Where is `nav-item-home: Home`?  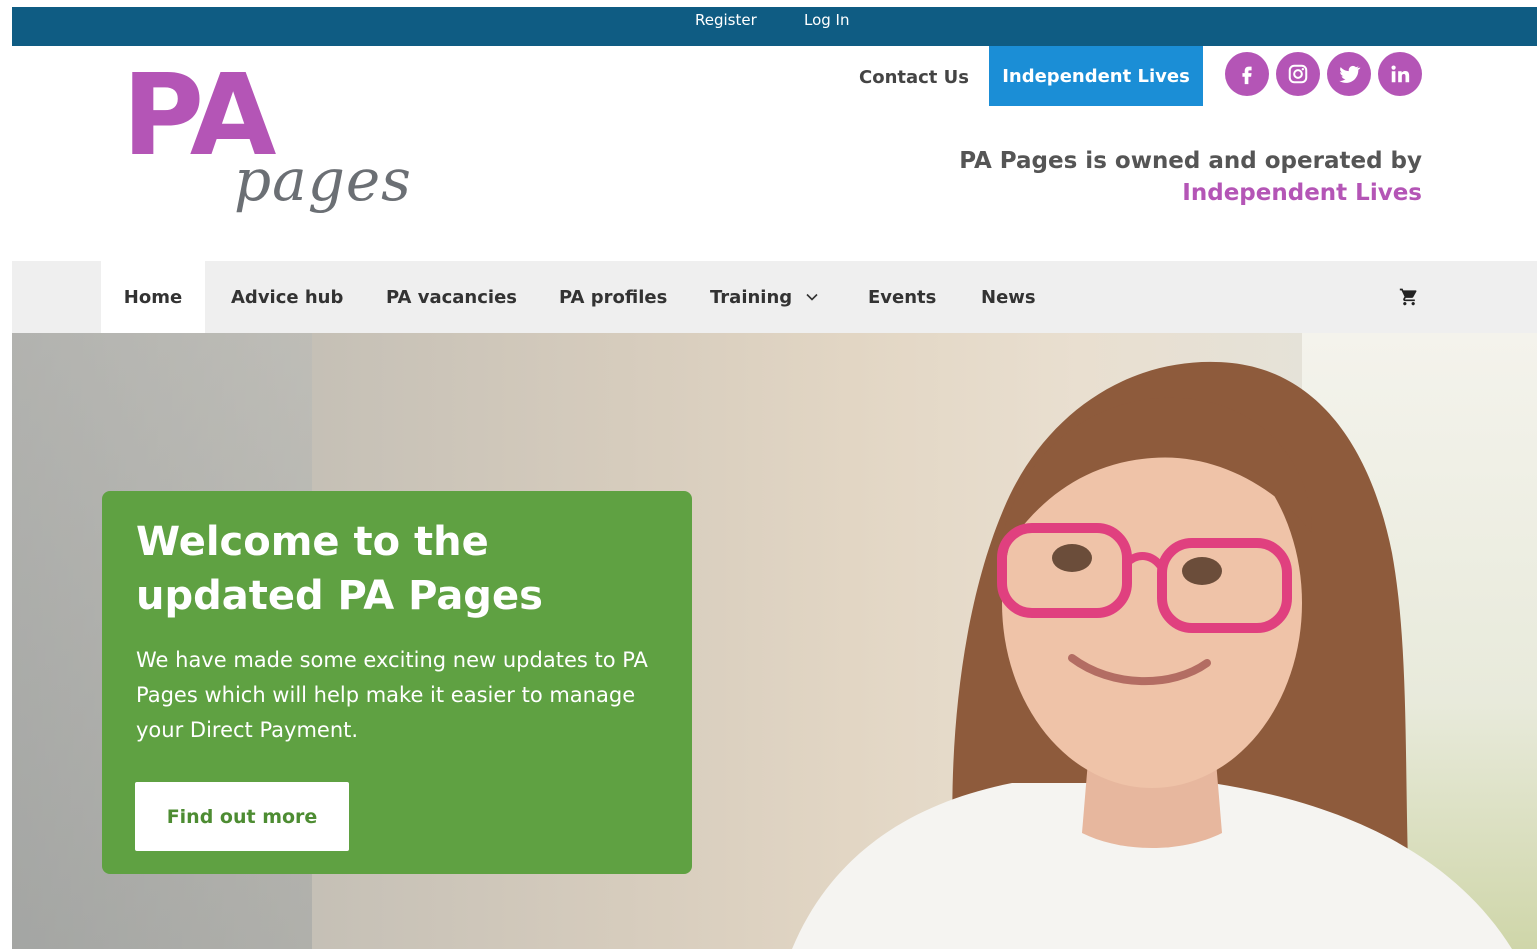
nav-item-home: Home is located at coordinates (153, 297).